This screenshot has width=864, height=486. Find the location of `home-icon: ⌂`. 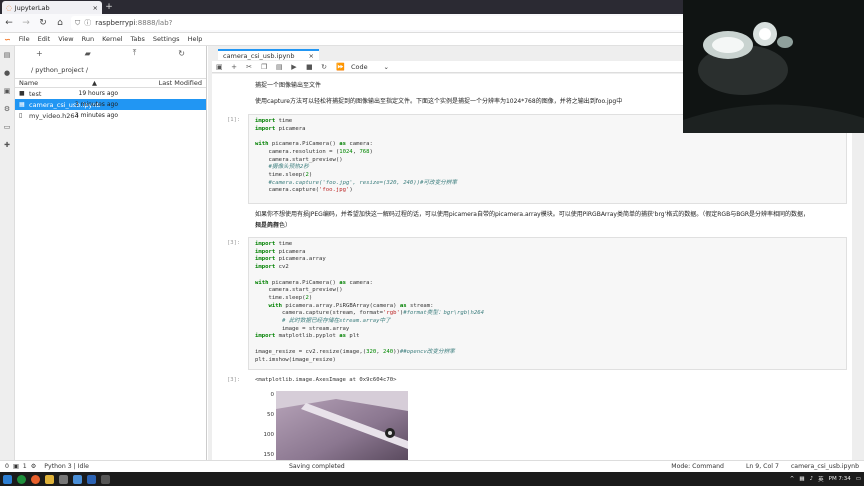

home-icon: ⌂ is located at coordinates (60, 23).